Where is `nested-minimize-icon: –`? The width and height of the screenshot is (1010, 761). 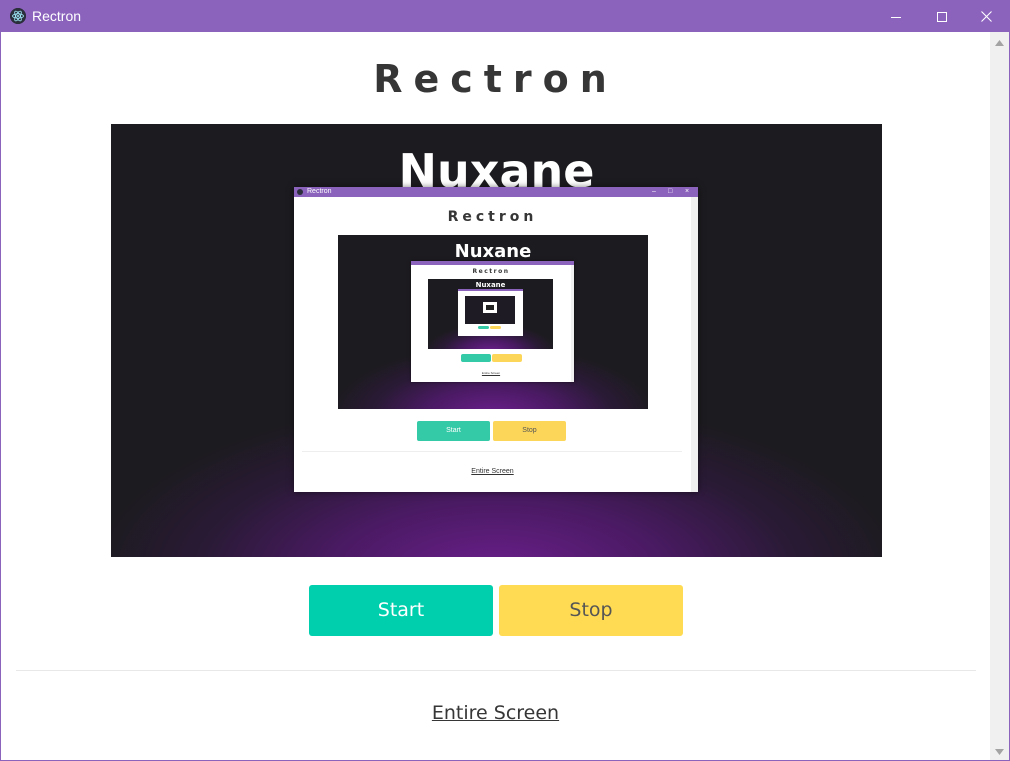 nested-minimize-icon: – is located at coordinates (654, 191).